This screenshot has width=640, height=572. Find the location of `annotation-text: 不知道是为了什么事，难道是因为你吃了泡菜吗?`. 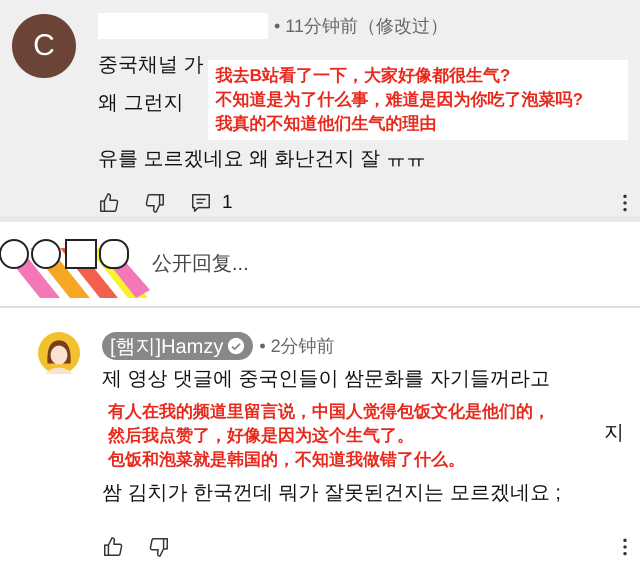

annotation-text: 不知道是为了什么事，难道是因为你吃了泡菜吗? is located at coordinates (400, 100).